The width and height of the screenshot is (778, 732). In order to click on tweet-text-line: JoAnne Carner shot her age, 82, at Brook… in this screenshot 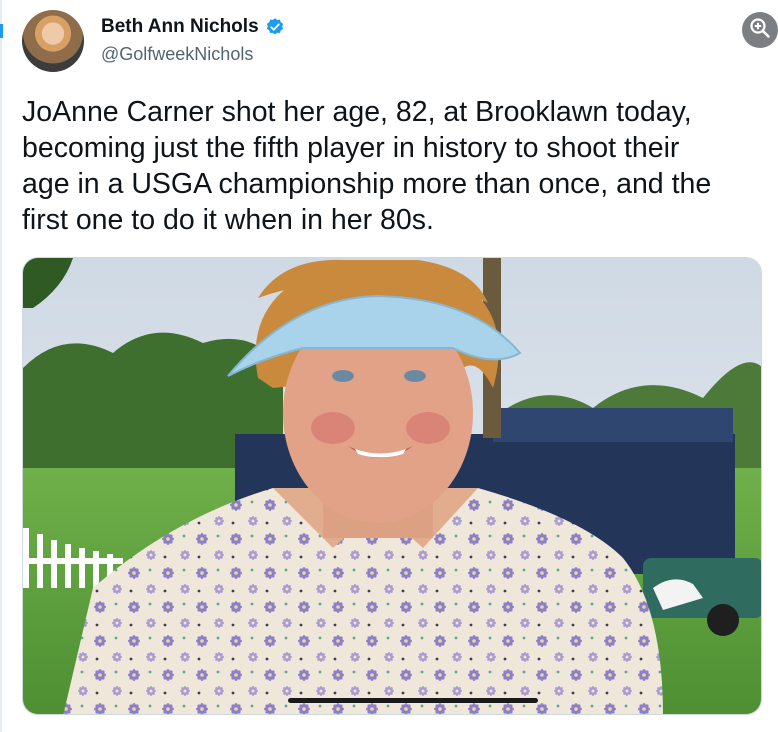, I will do `click(357, 112)`.